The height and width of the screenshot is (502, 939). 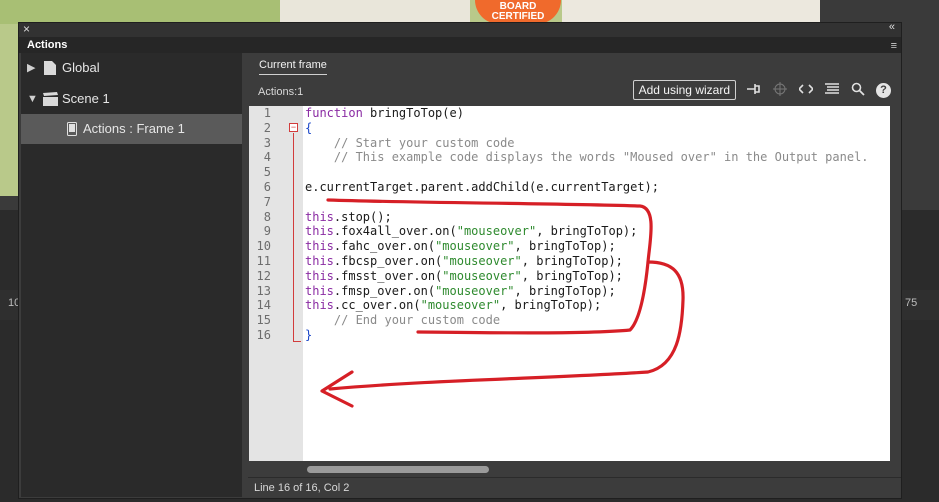 What do you see at coordinates (597, 320) in the screenshot?
I see `code-line: // End your custom code` at bounding box center [597, 320].